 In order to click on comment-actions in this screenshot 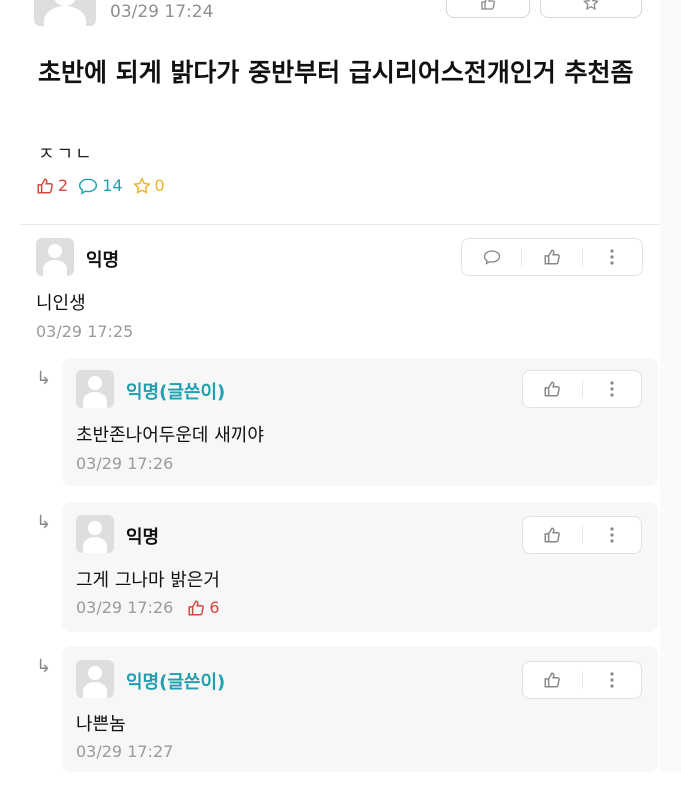, I will do `click(552, 257)`.